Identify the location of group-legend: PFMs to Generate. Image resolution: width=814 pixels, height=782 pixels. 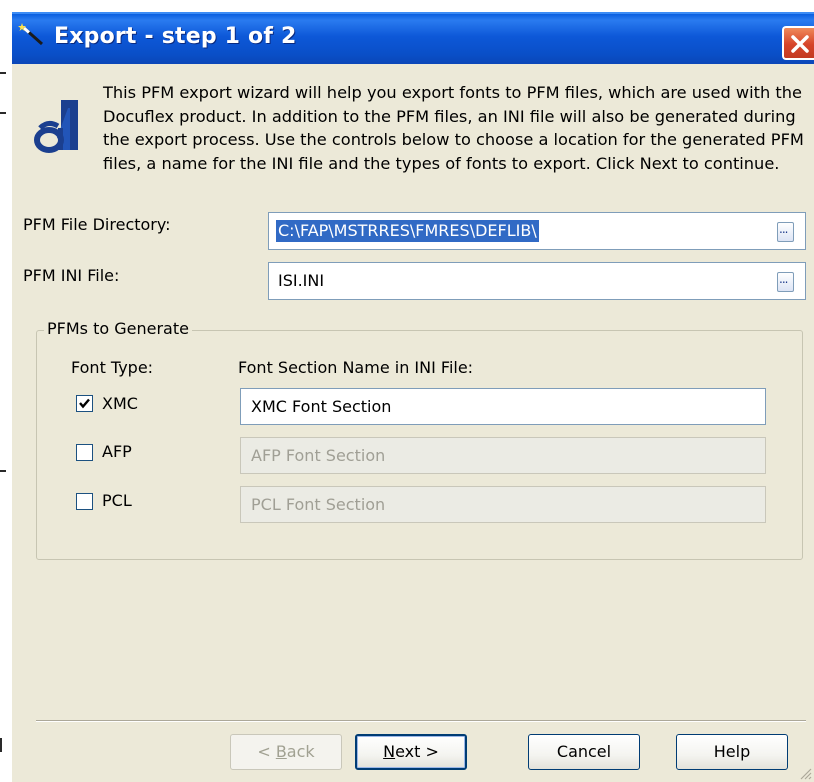
(118, 328).